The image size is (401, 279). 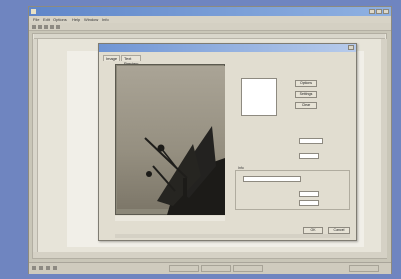 I want to click on menu-item-info: Info, so click(x=105, y=19).